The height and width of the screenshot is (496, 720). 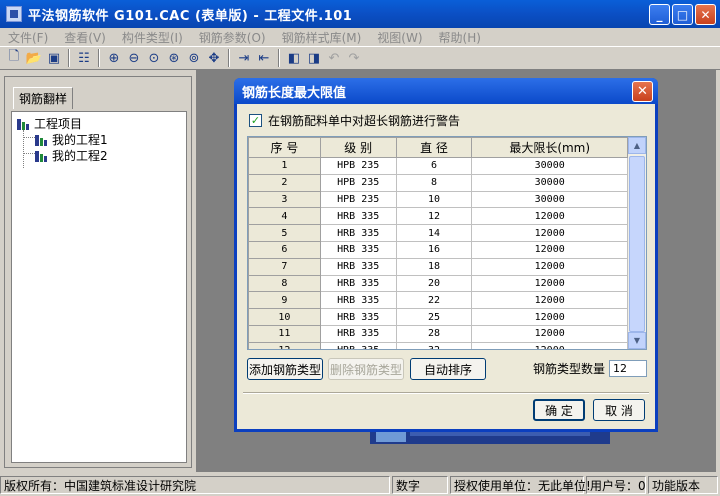 I want to click on cell-diameter: 20, so click(x=434, y=283).